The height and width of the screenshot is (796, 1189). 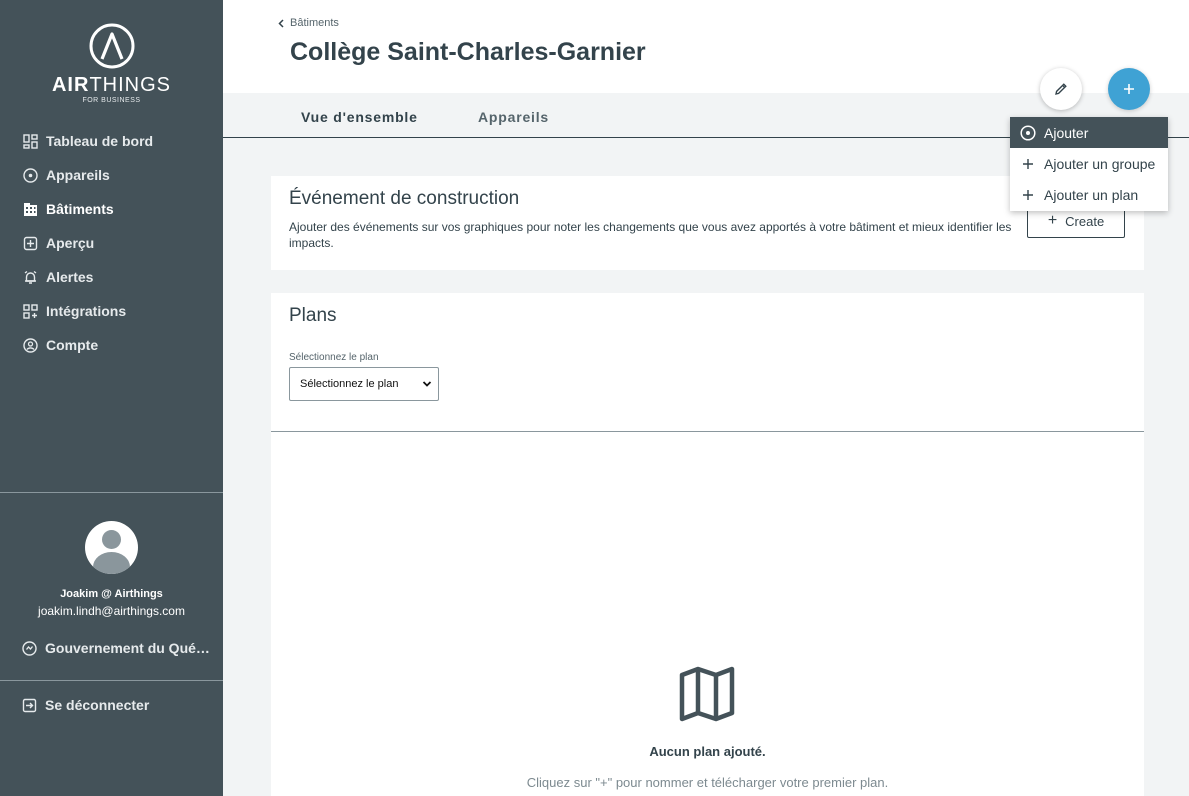 I want to click on page-title: Collège Saint-Charles-Garnier, so click(x=468, y=52).